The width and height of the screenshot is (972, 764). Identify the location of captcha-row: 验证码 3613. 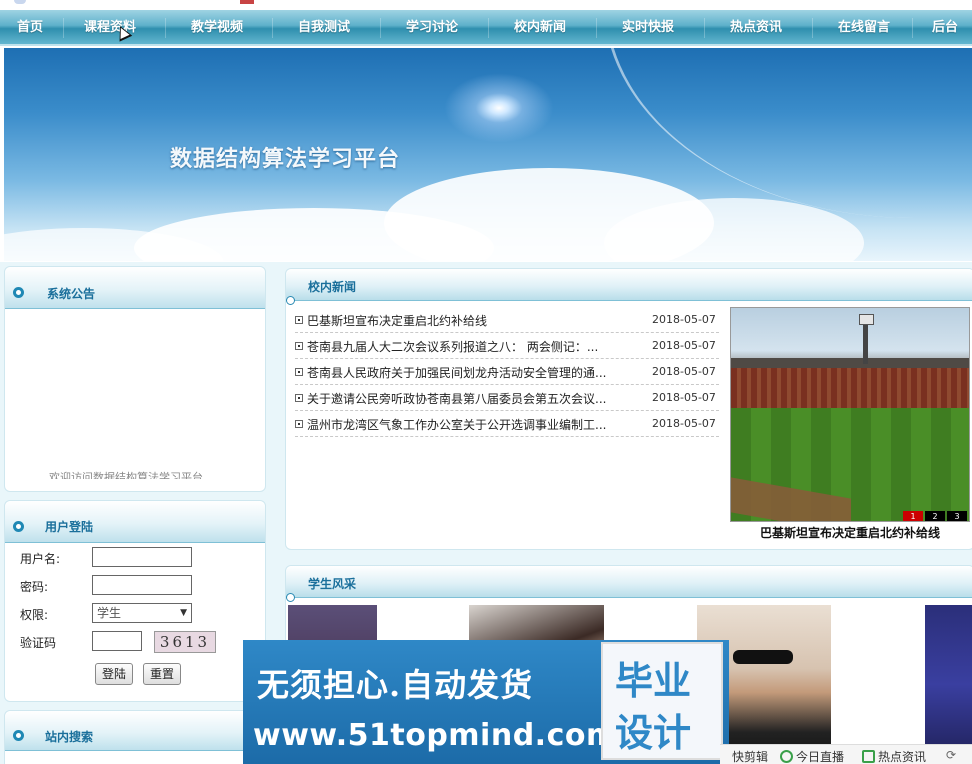
(140, 642).